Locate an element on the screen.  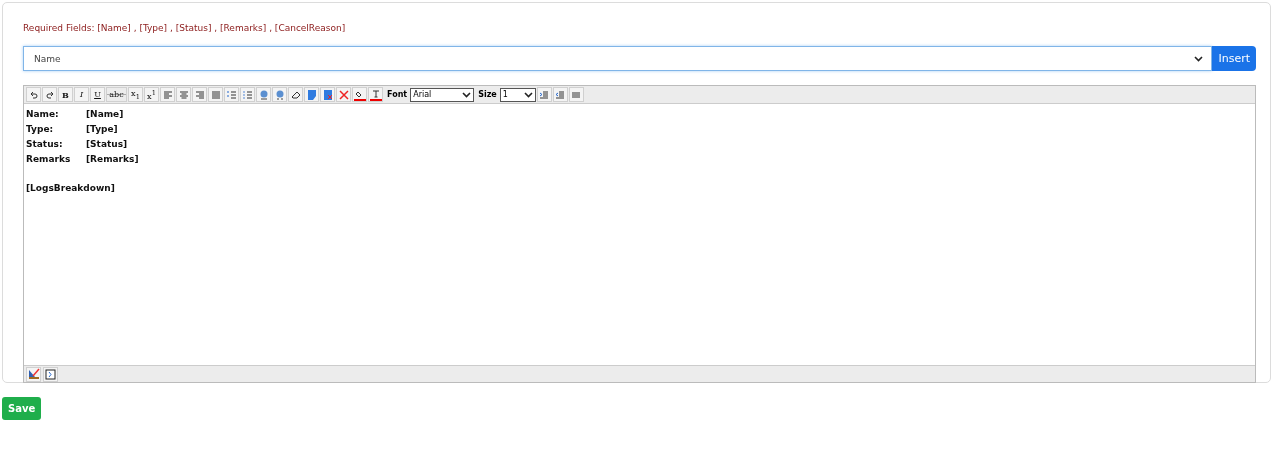
template-placeholder: [Name] is located at coordinates (105, 113).